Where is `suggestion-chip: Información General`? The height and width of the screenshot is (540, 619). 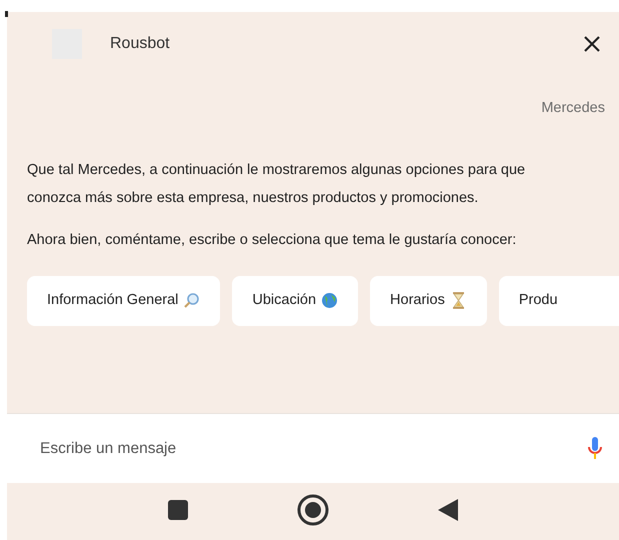
suggestion-chip: Información General is located at coordinates (123, 301).